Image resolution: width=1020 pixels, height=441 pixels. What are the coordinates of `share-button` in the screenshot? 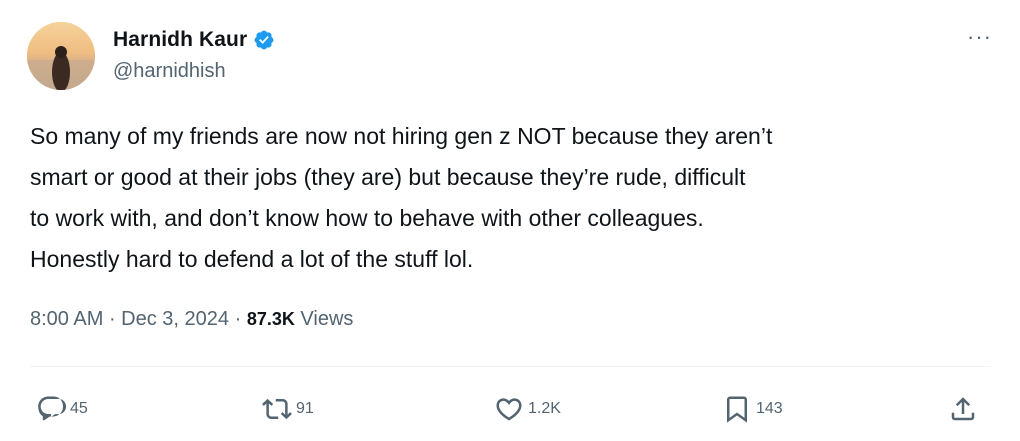 It's located at (963, 409).